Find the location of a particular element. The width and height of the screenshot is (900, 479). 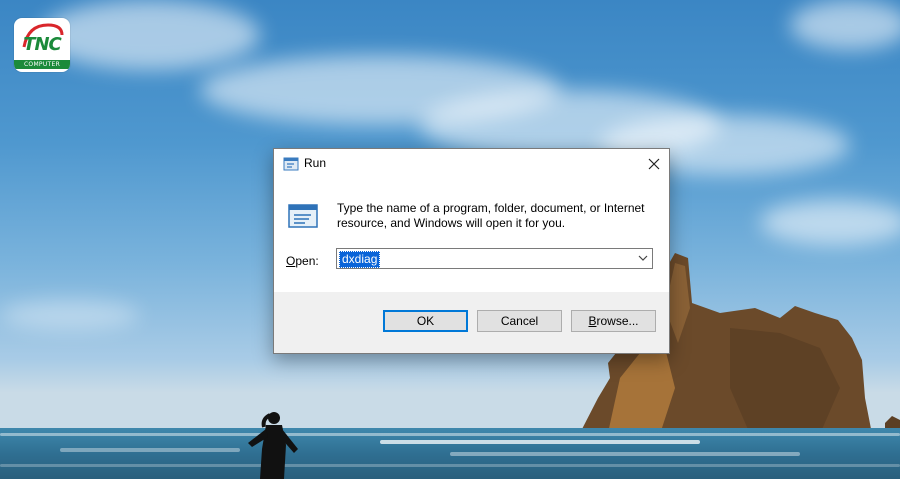

logo-subtext: COMPUTER is located at coordinates (42, 64).